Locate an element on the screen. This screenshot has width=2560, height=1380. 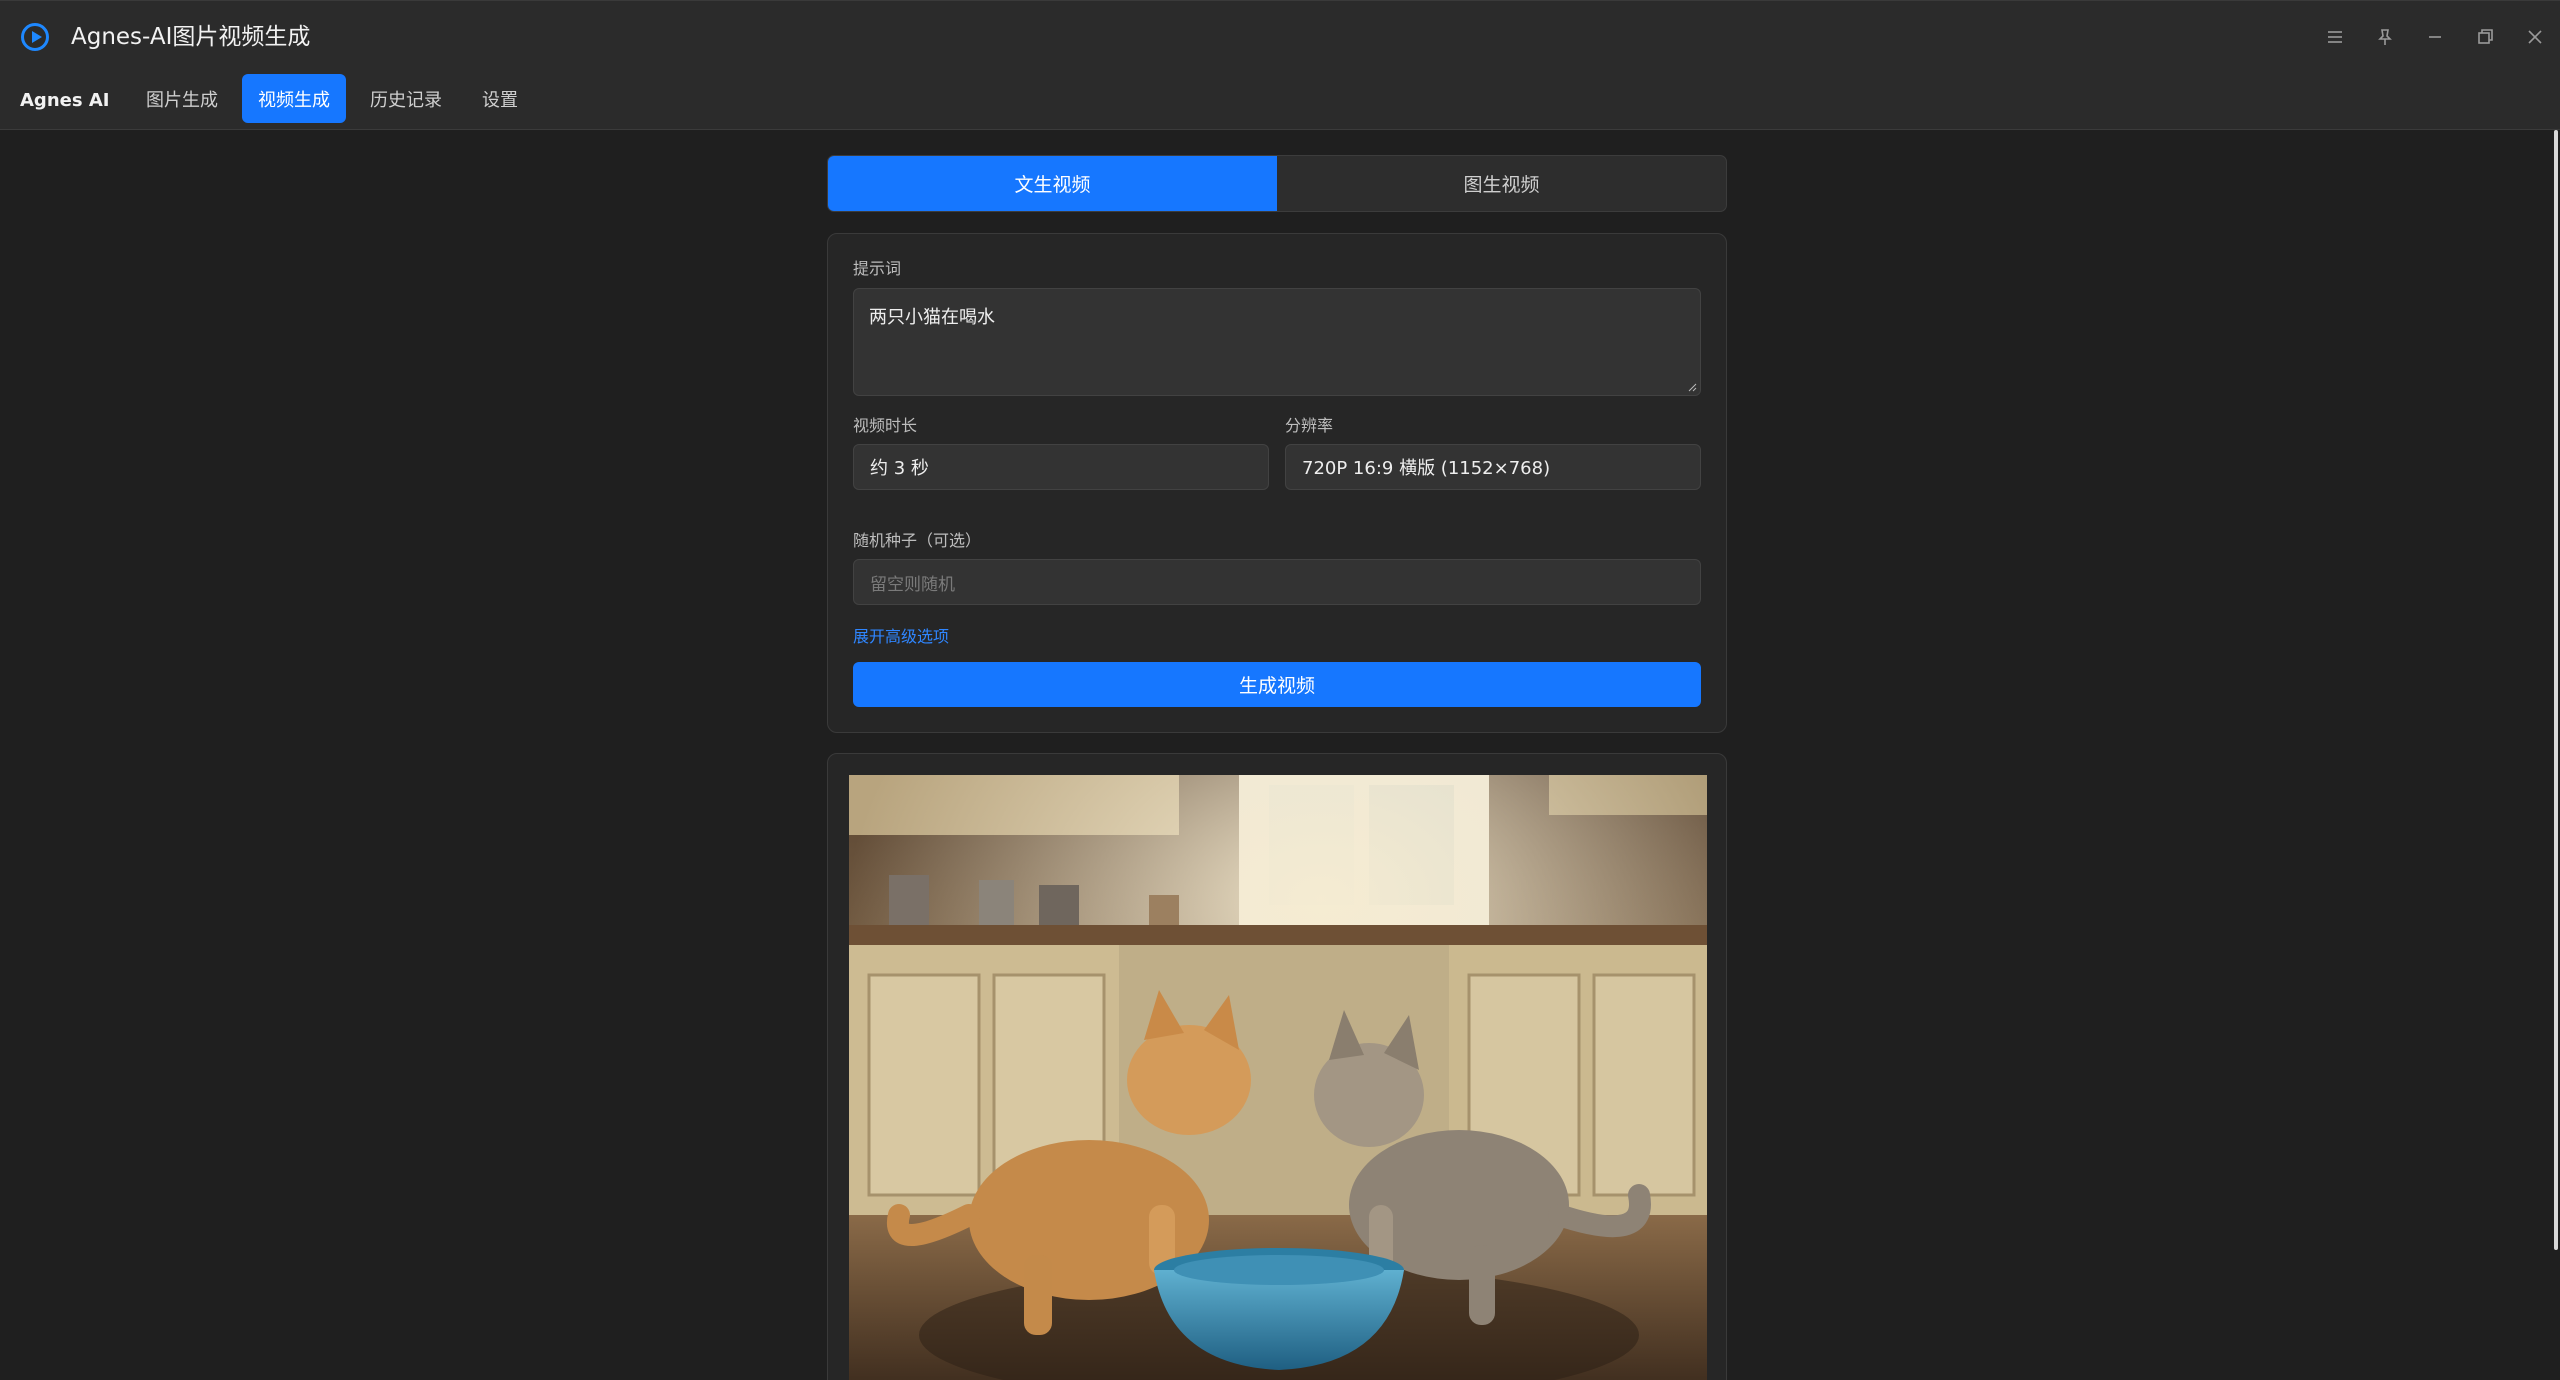
restore-icon is located at coordinates (2485, 37).